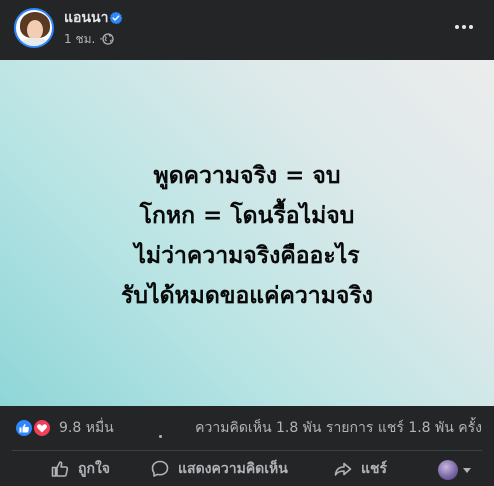 The image size is (494, 486). What do you see at coordinates (247, 296) in the screenshot?
I see `image-text-line: รับได้หมดขอแค่ความจริง` at bounding box center [247, 296].